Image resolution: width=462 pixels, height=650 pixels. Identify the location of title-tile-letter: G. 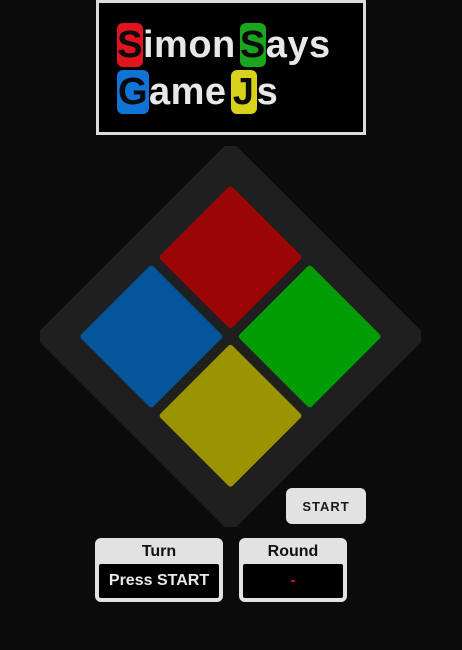
(133, 92).